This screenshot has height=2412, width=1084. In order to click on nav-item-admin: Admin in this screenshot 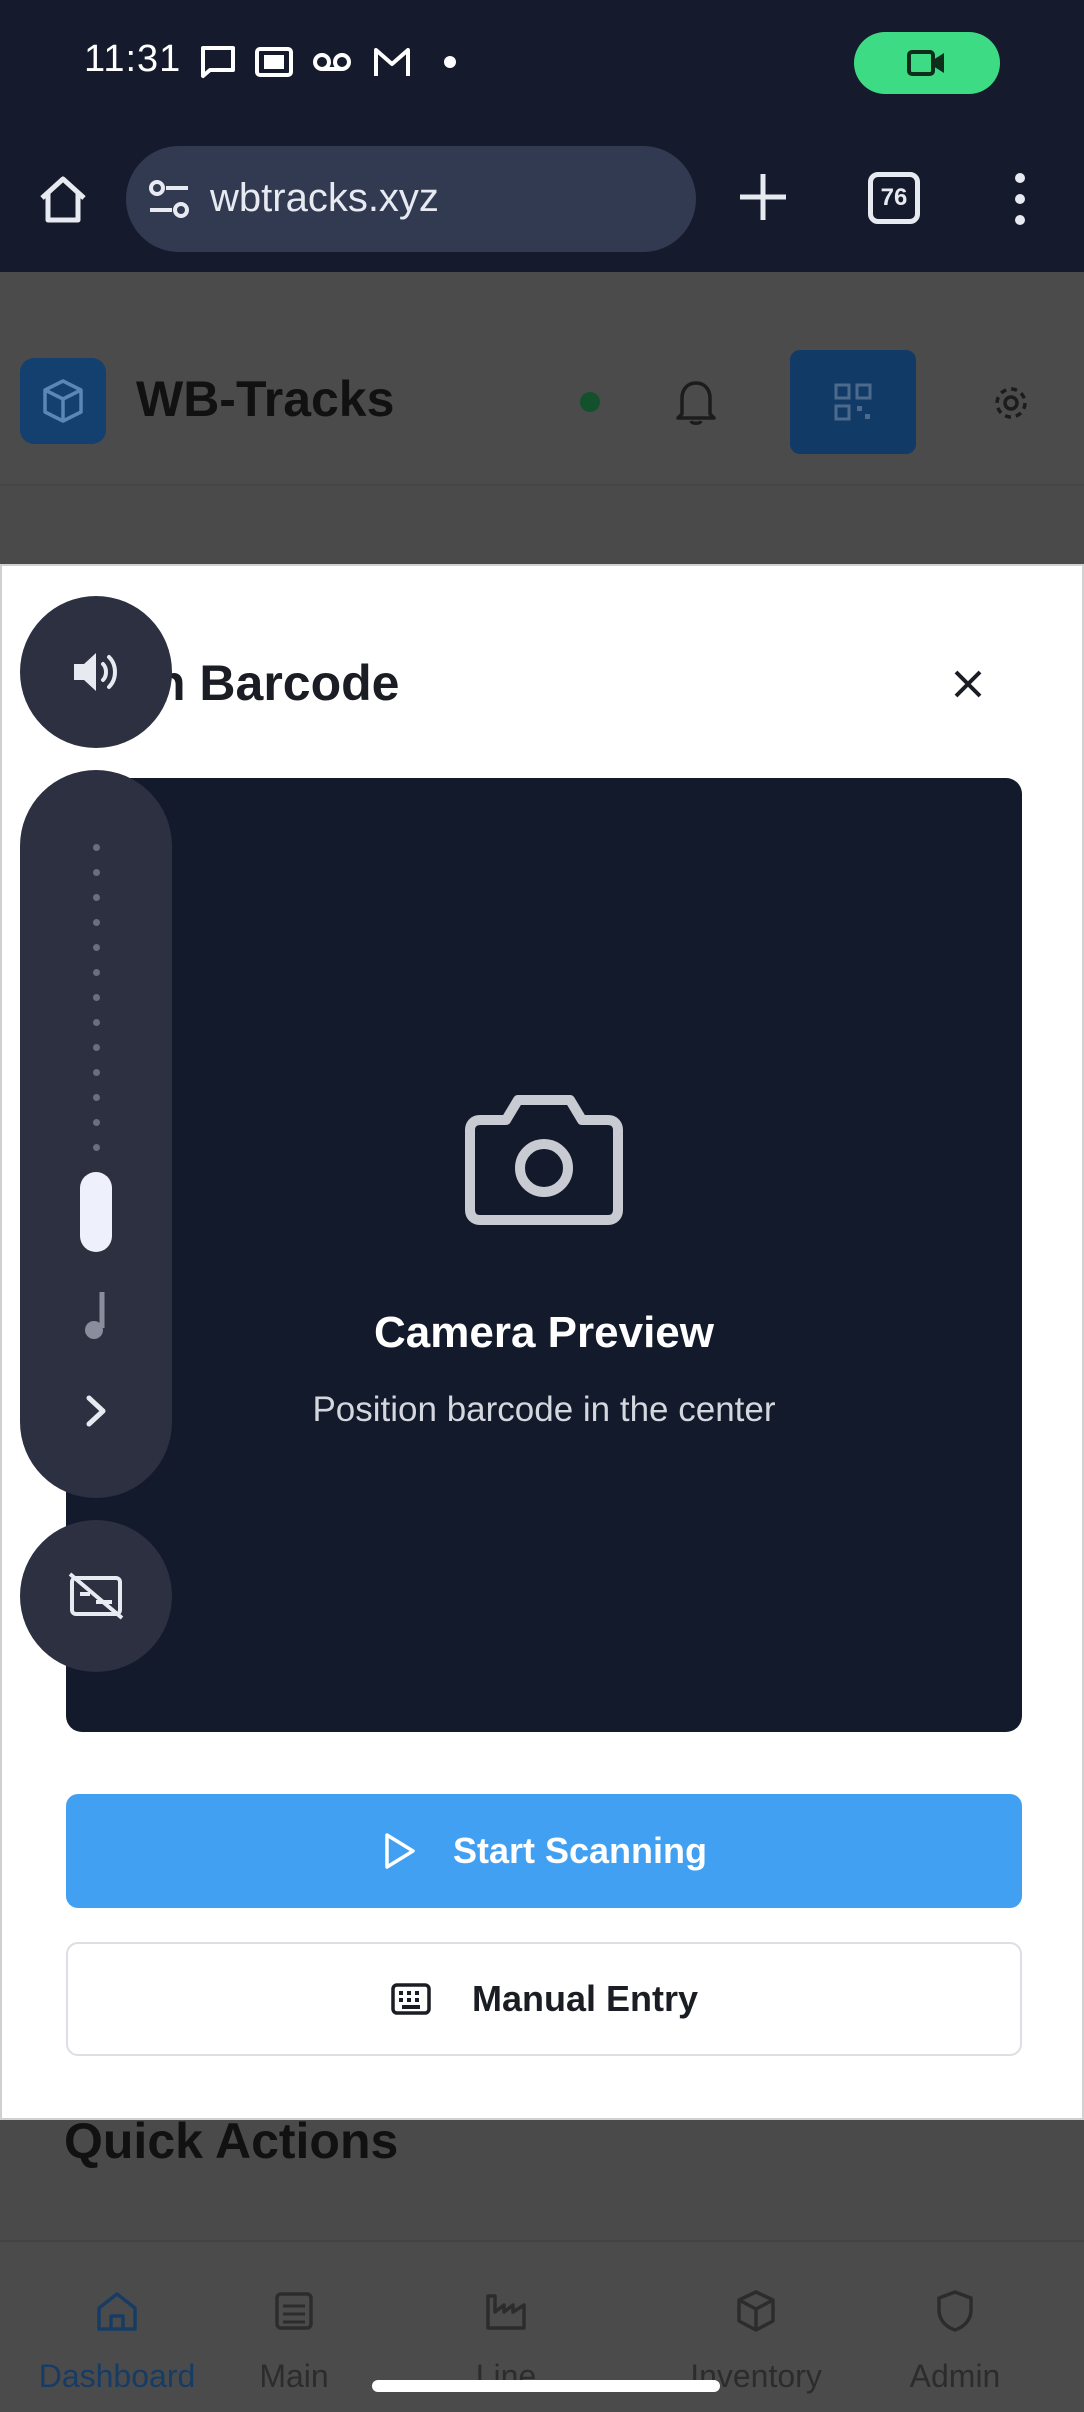, I will do `click(955, 2327)`.